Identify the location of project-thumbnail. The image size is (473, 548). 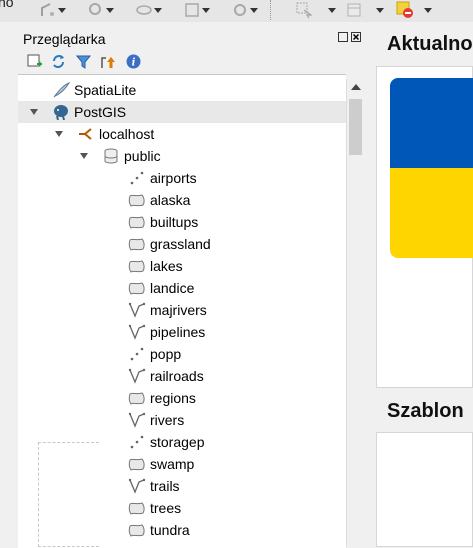
(431, 168).